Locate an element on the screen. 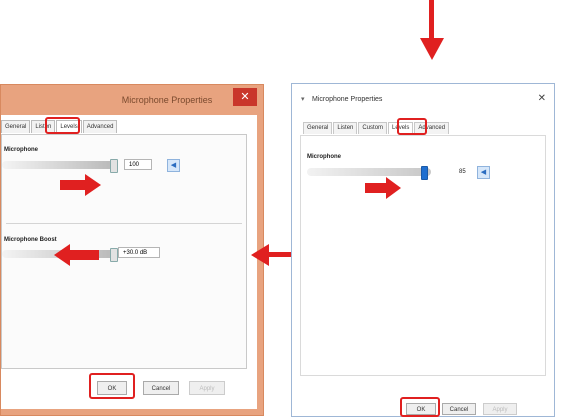 The image size is (563, 420). microphone-value-text: 85 is located at coordinates (462, 172).